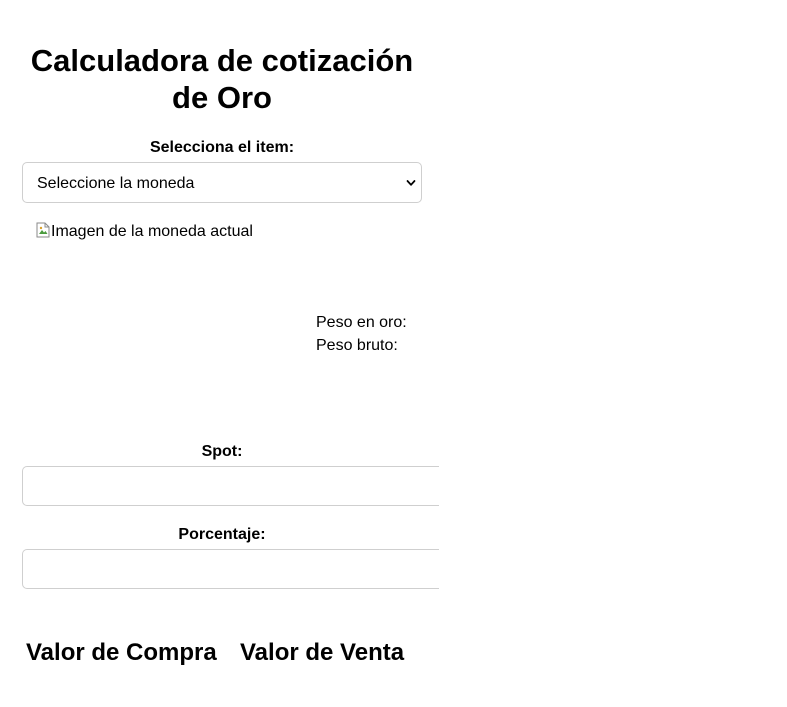 This screenshot has height=707, width=787. I want to click on coin-image: Imagen de la moneda actual, so click(144, 232).